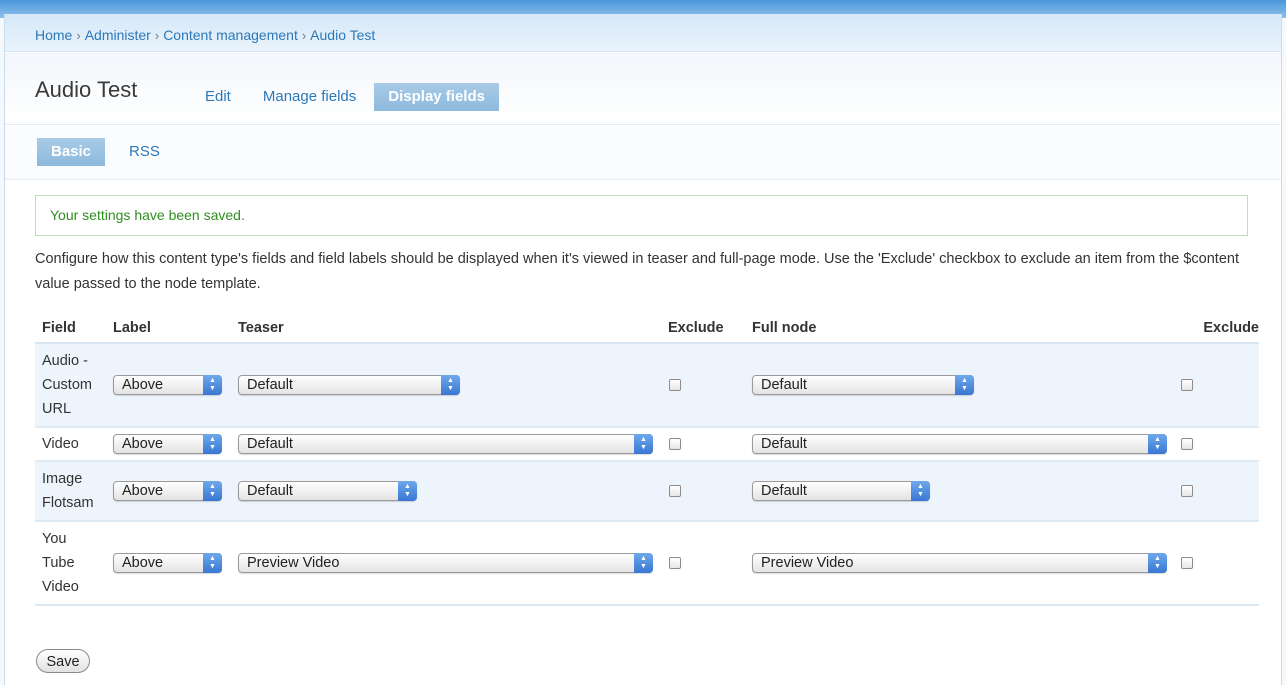 The image size is (1286, 685). Describe the element at coordinates (86, 89) in the screenshot. I see `page-title: Audio Test` at that location.